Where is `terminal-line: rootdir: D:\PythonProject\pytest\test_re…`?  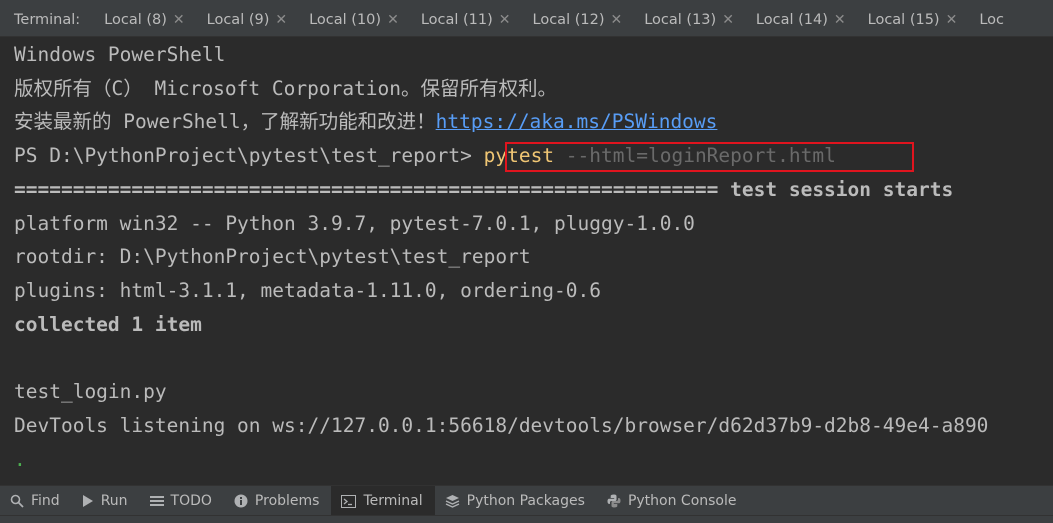 terminal-line: rootdir: D:\PythonProject\pytest\test_re… is located at coordinates (272, 256).